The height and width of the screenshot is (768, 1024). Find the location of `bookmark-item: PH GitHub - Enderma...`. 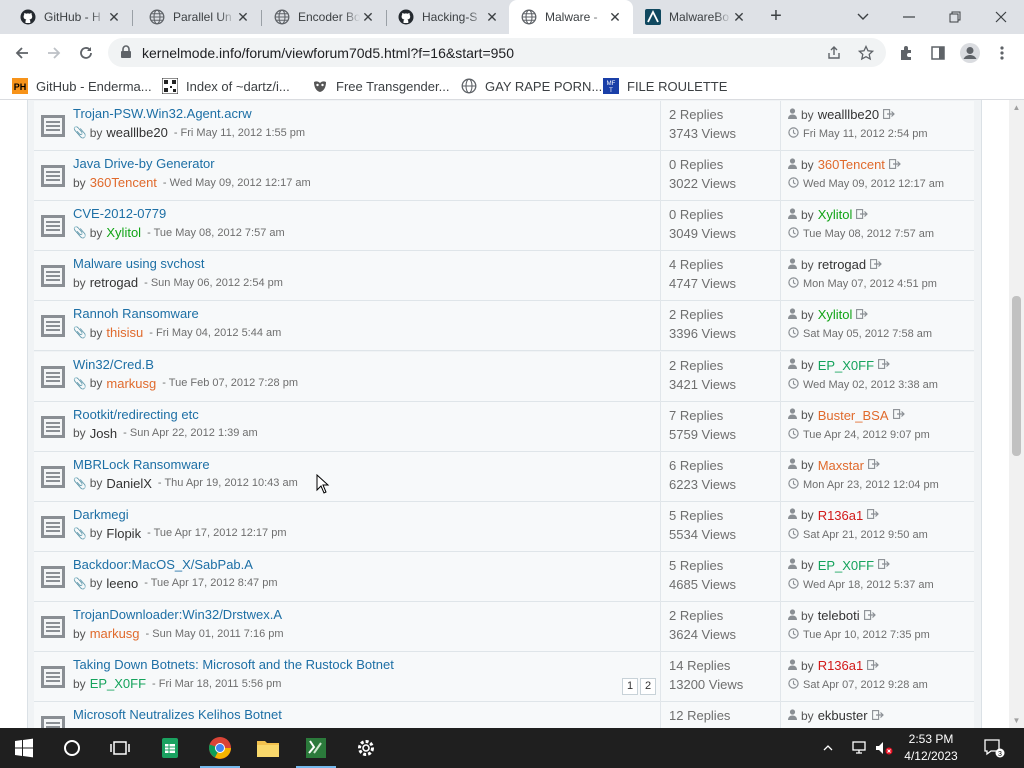

bookmark-item: PH GitHub - Enderma... is located at coordinates (82, 86).